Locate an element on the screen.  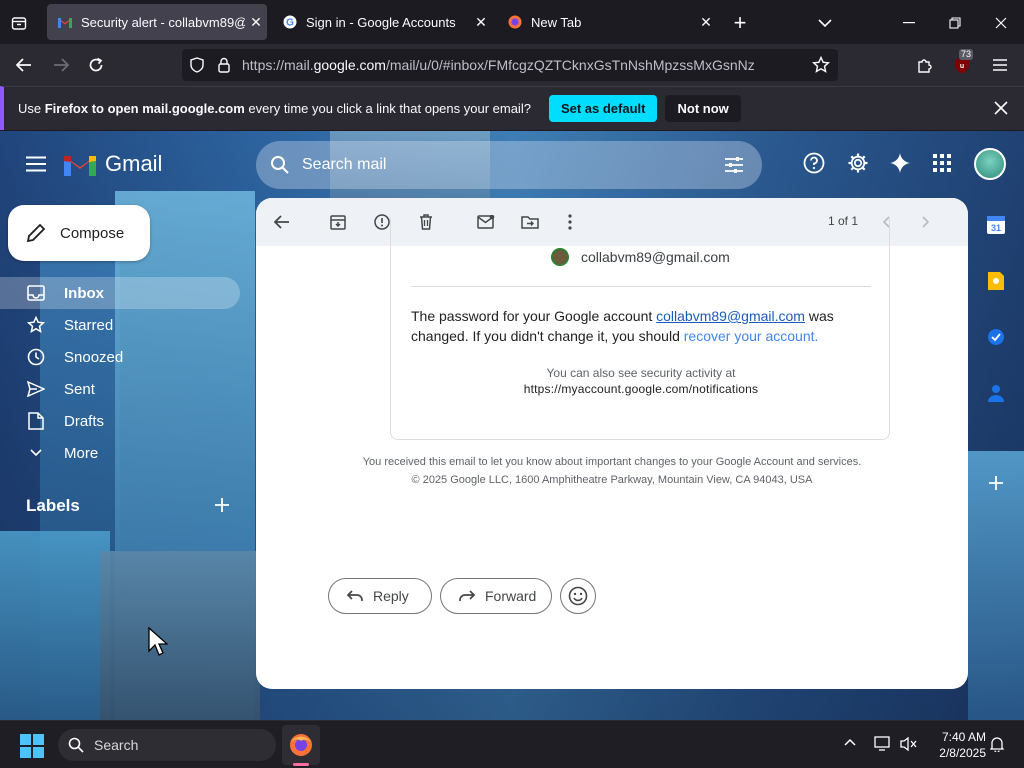
chevron-down-icon is located at coordinates (36, 453).